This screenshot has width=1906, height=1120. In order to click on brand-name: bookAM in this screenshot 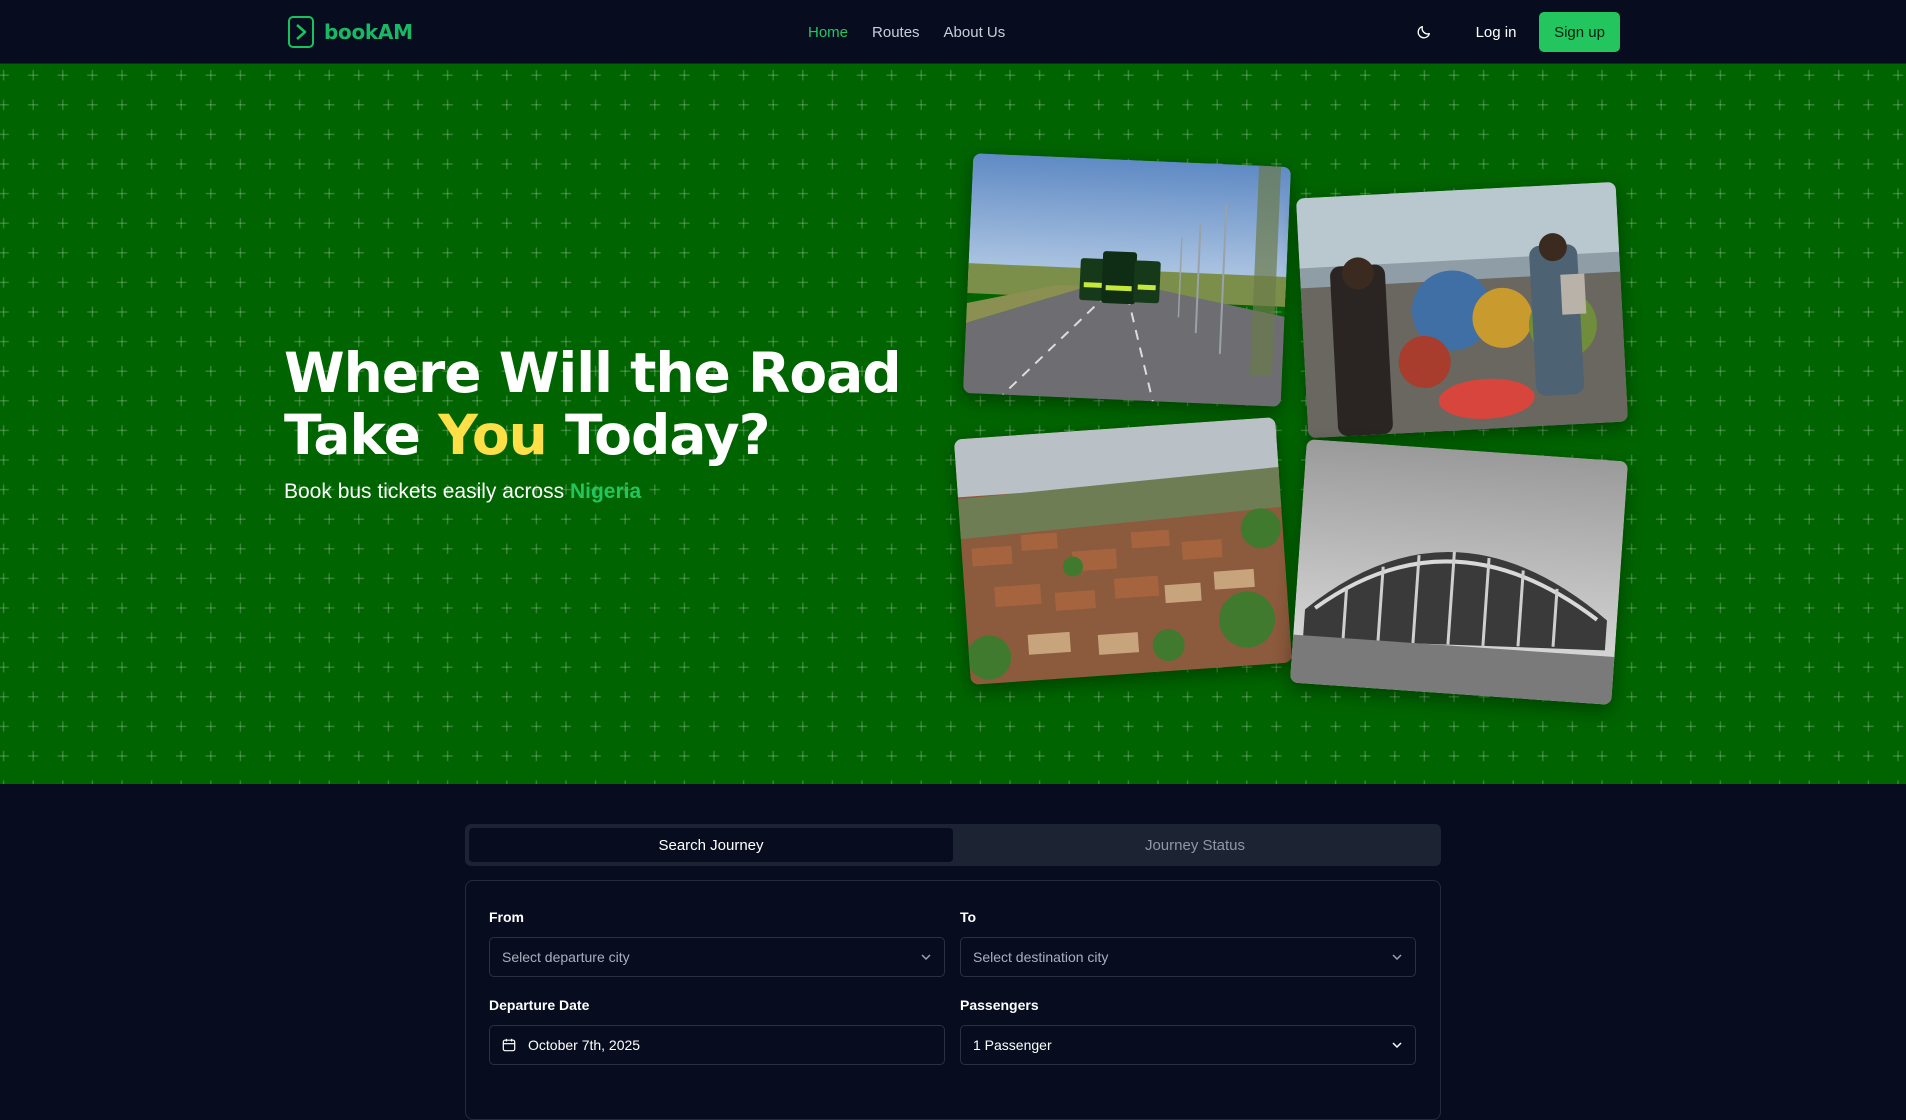, I will do `click(368, 32)`.